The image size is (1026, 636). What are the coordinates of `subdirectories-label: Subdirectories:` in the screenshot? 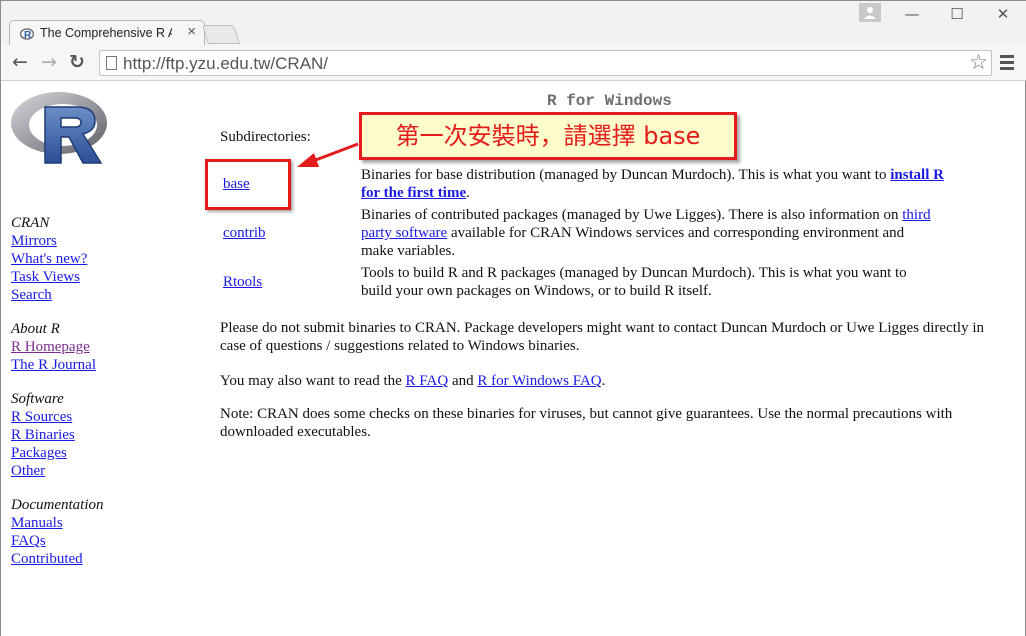 It's located at (265, 137).